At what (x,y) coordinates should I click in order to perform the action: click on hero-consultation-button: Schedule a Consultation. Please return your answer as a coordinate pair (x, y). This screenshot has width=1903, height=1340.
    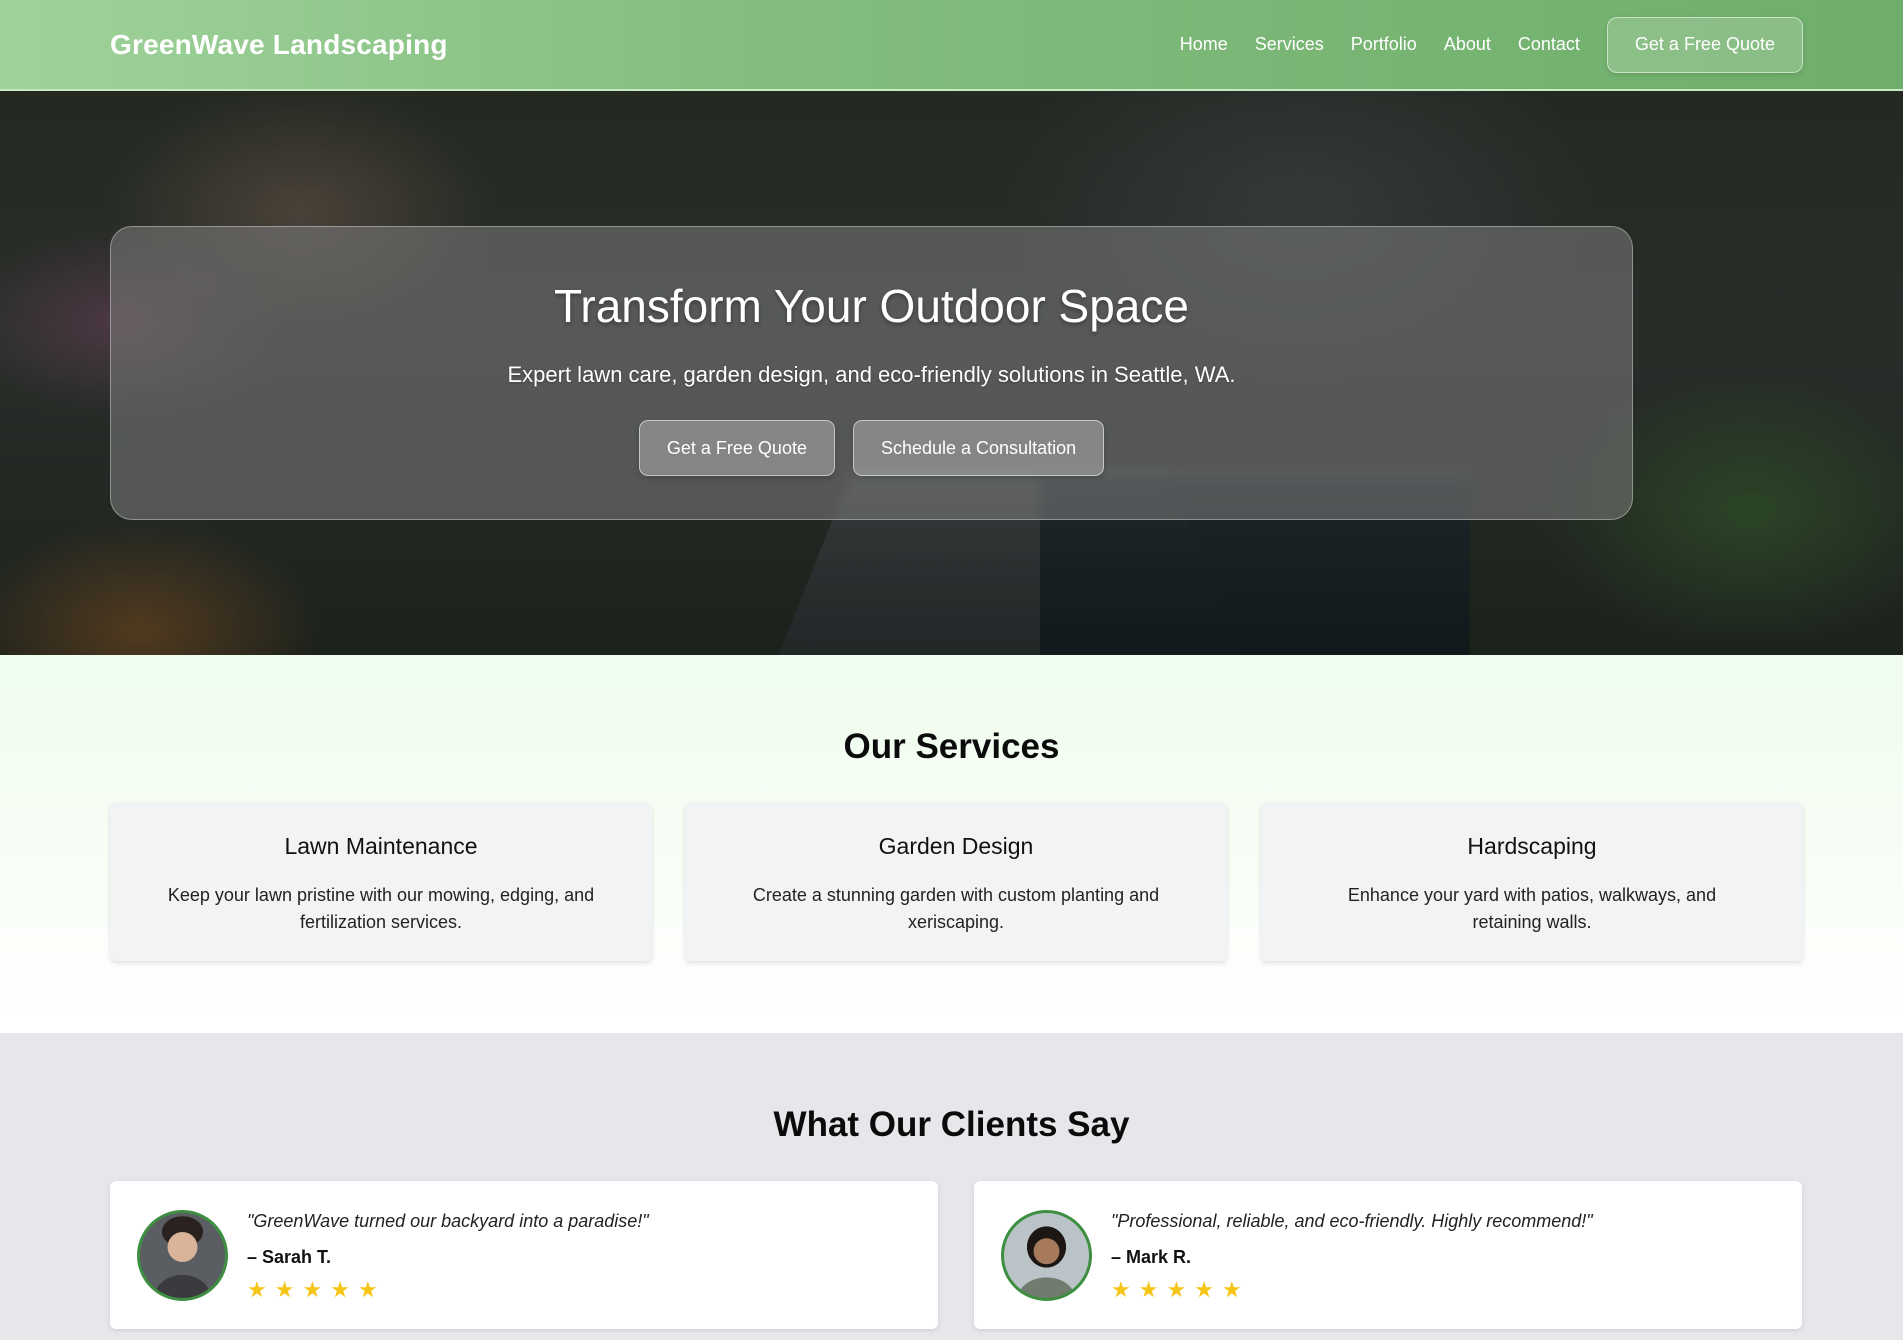
    Looking at the image, I should click on (978, 448).